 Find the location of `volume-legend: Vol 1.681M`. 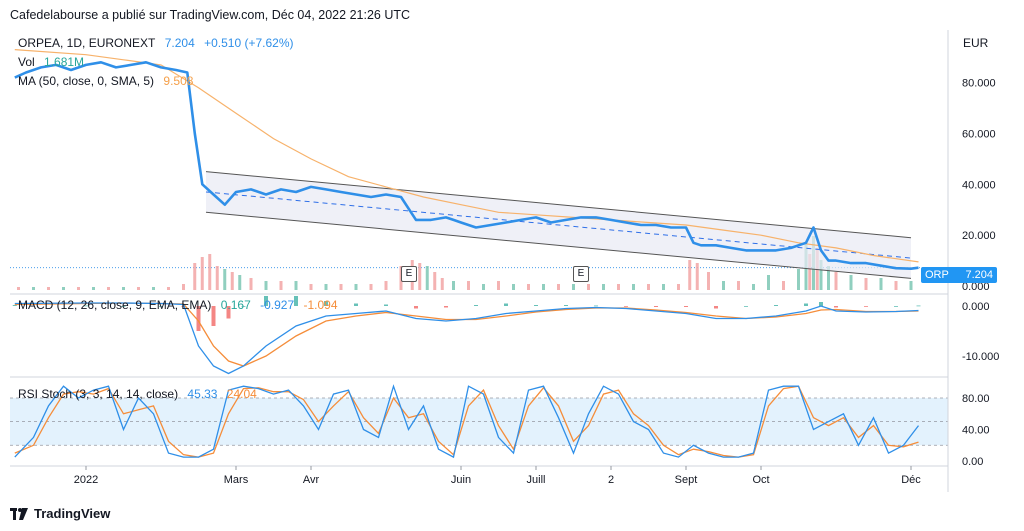

volume-legend: Vol 1.681M is located at coordinates (54, 62).